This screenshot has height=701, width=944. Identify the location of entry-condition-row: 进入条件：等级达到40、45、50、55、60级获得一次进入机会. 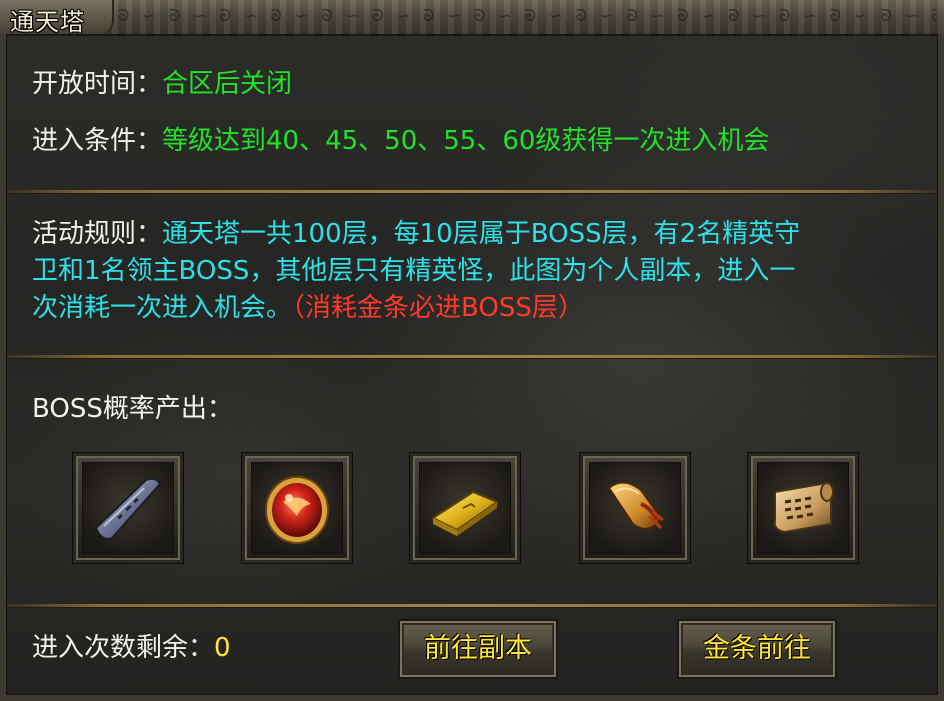
(400, 141).